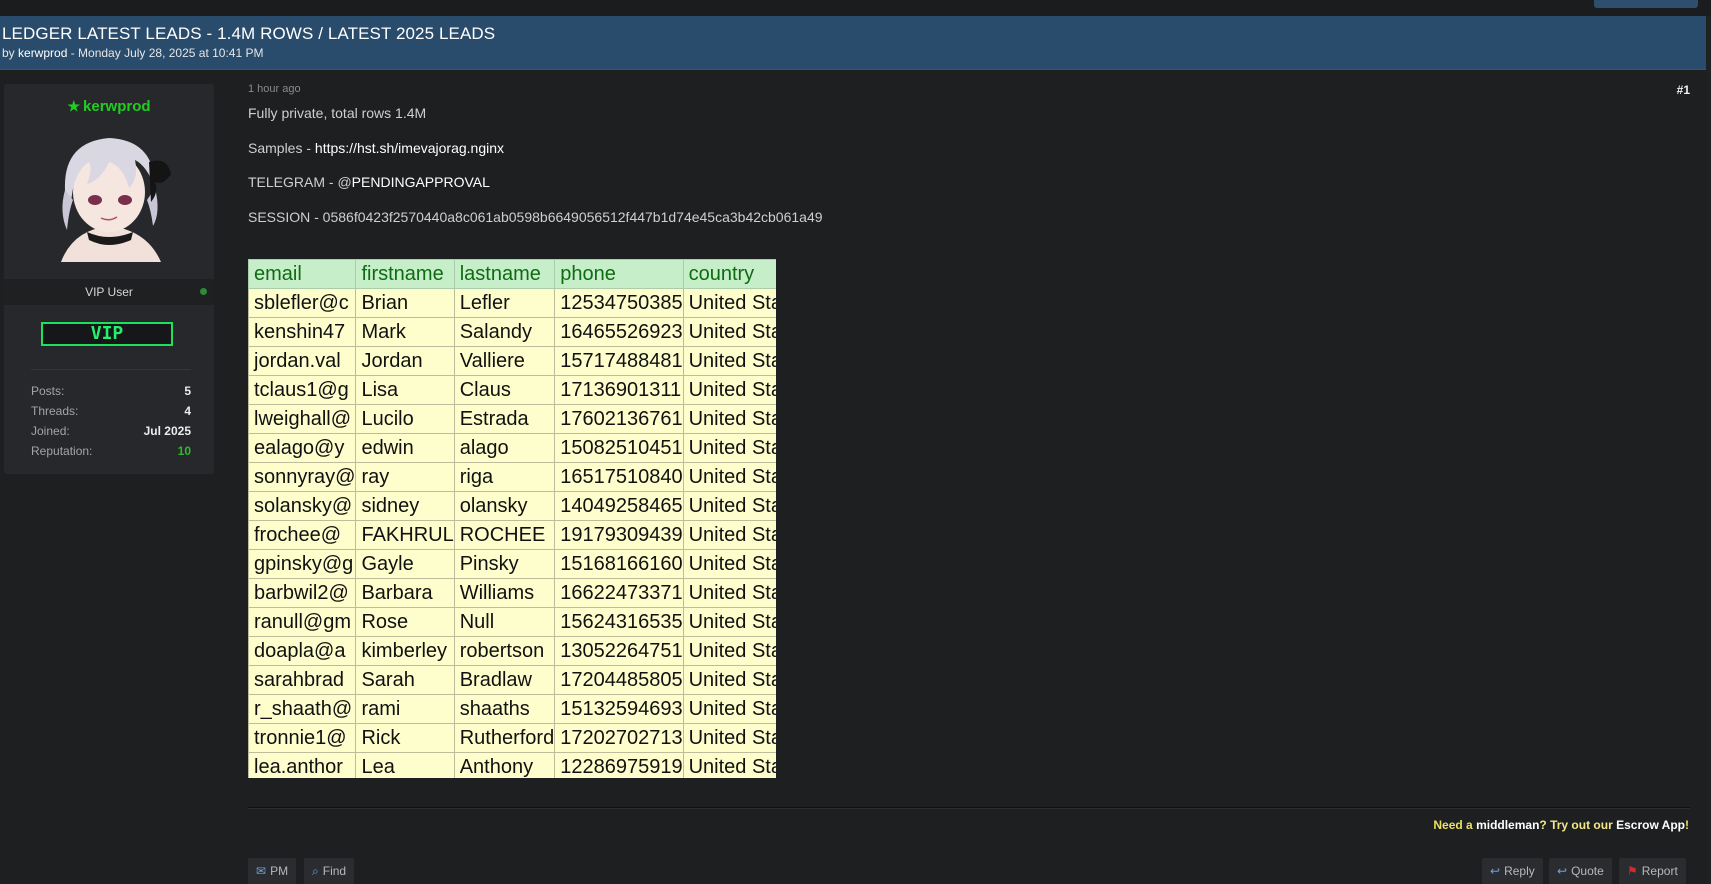 This screenshot has height=884, width=1711. Describe the element at coordinates (405, 765) in the screenshot. I see `table-cell: Lea` at that location.